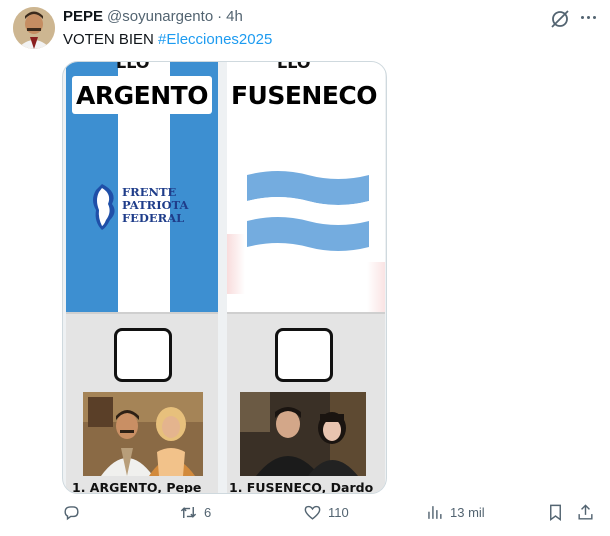  What do you see at coordinates (83, 16) in the screenshot?
I see `author-name: PEPE` at bounding box center [83, 16].